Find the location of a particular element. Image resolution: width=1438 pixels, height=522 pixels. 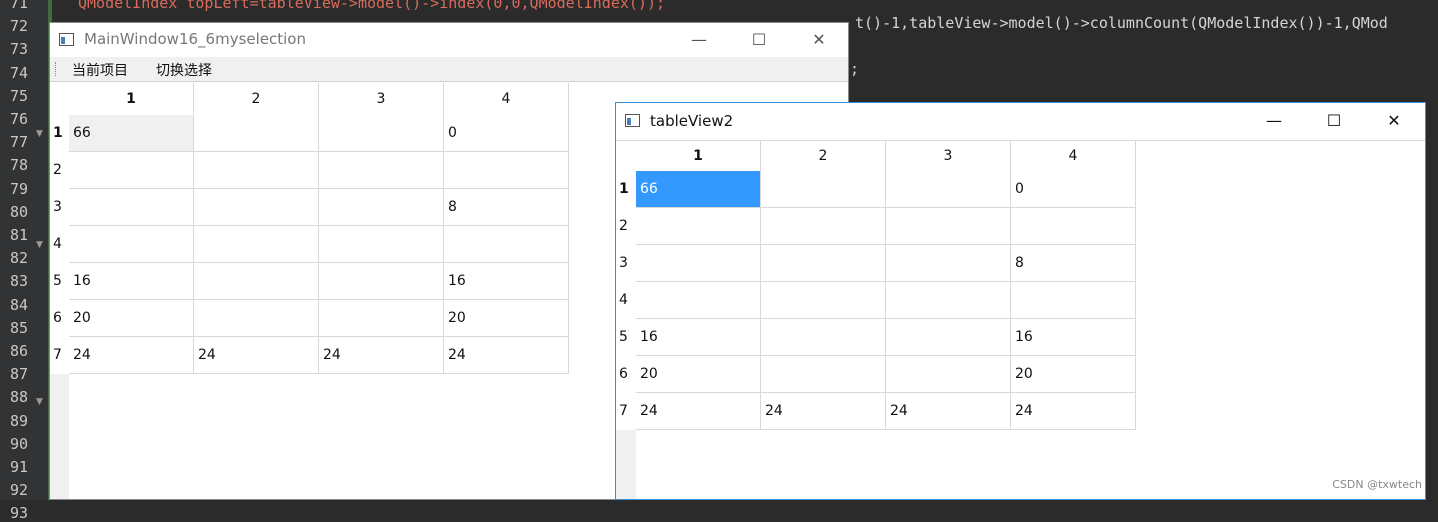

menu-current-item: 当前项目 is located at coordinates (100, 70).